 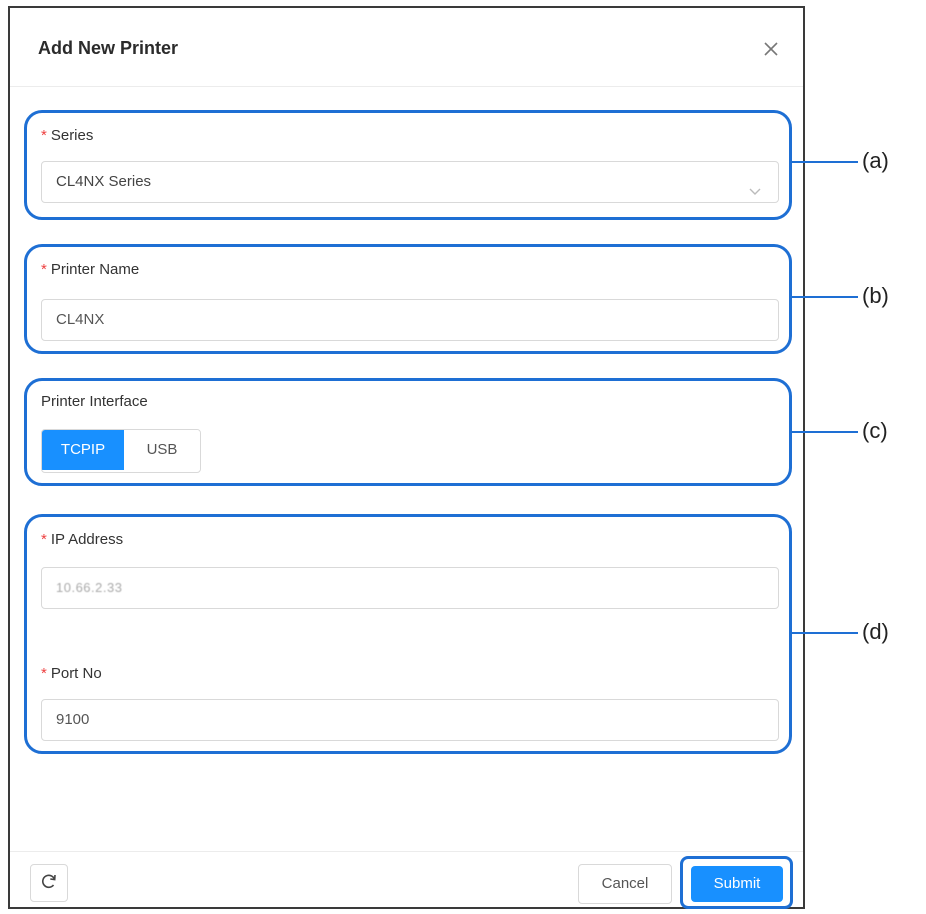 I want to click on callout-label-b: (b), so click(x=875, y=295).